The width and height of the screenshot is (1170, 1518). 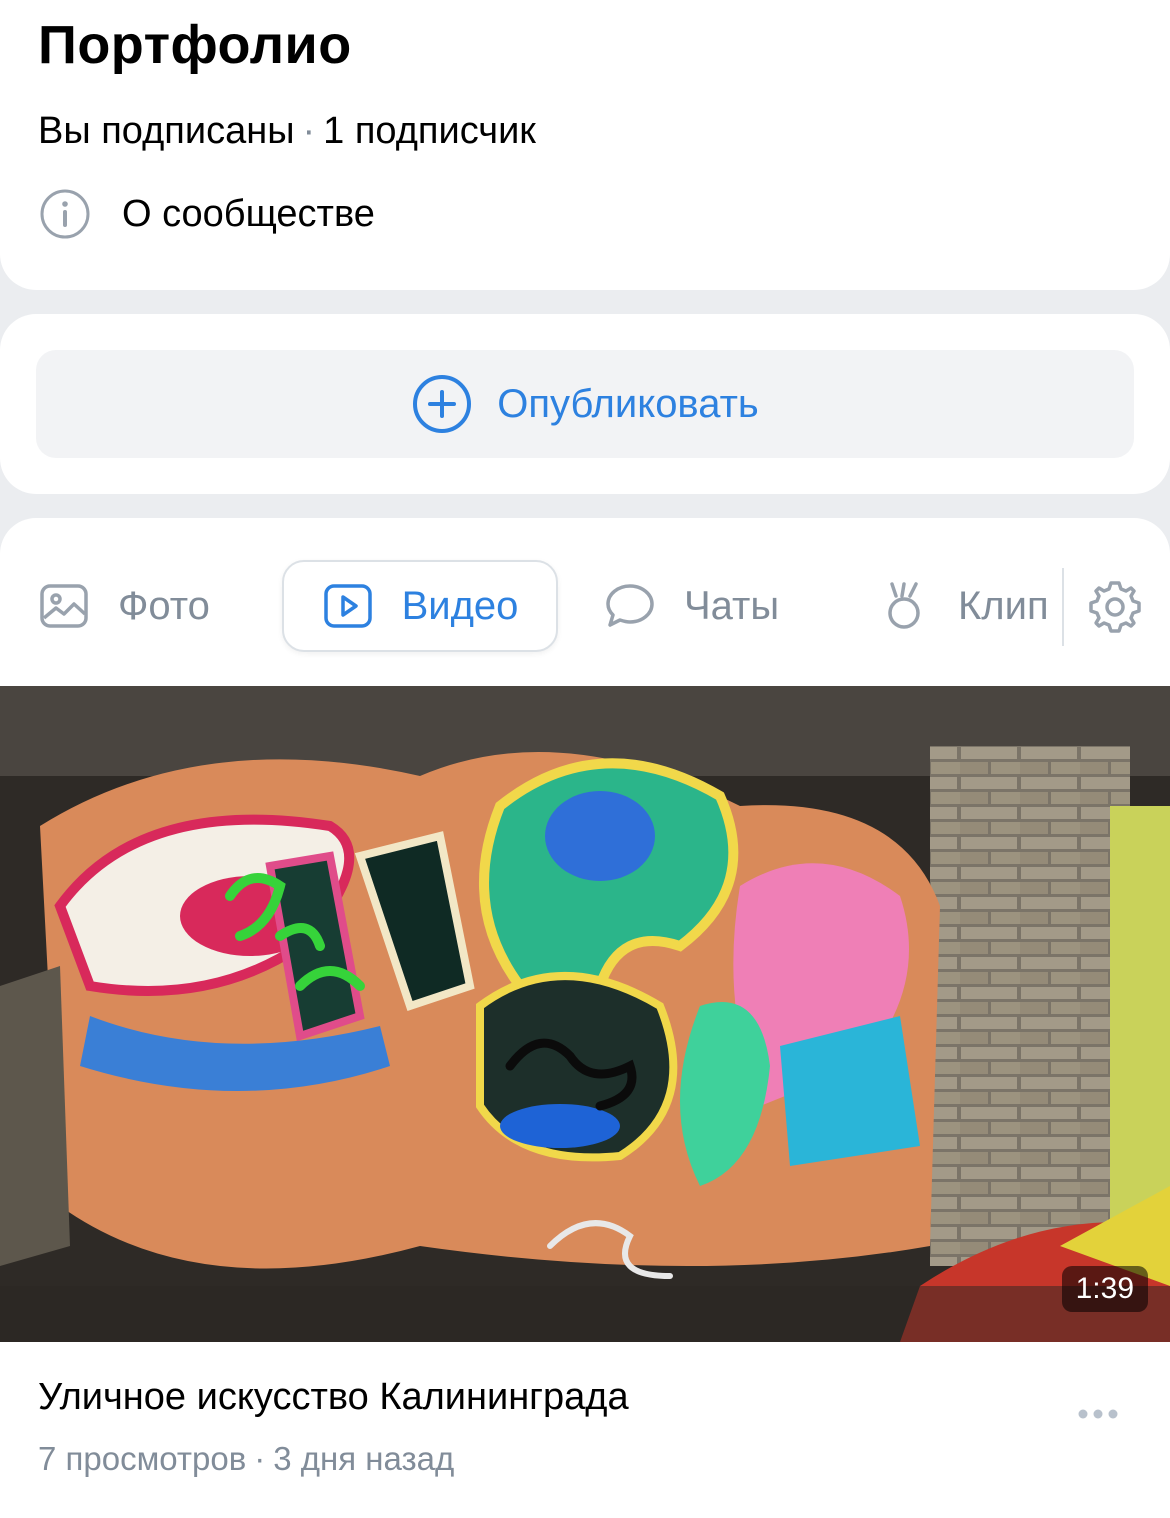 I want to click on chat-bubble-icon, so click(x=630, y=605).